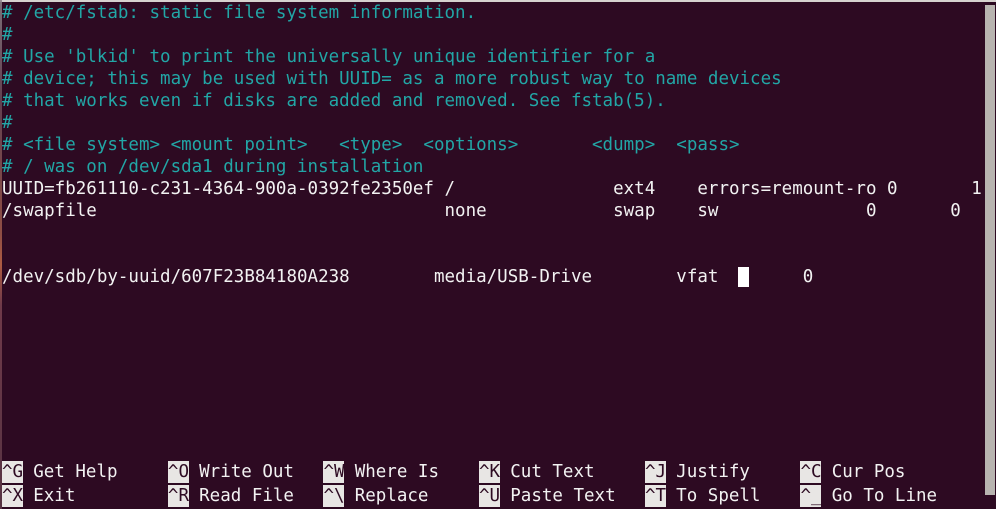 This screenshot has height=509, width=996. Describe the element at coordinates (178, 472) in the screenshot. I see `shortcut-key: ^O` at that location.